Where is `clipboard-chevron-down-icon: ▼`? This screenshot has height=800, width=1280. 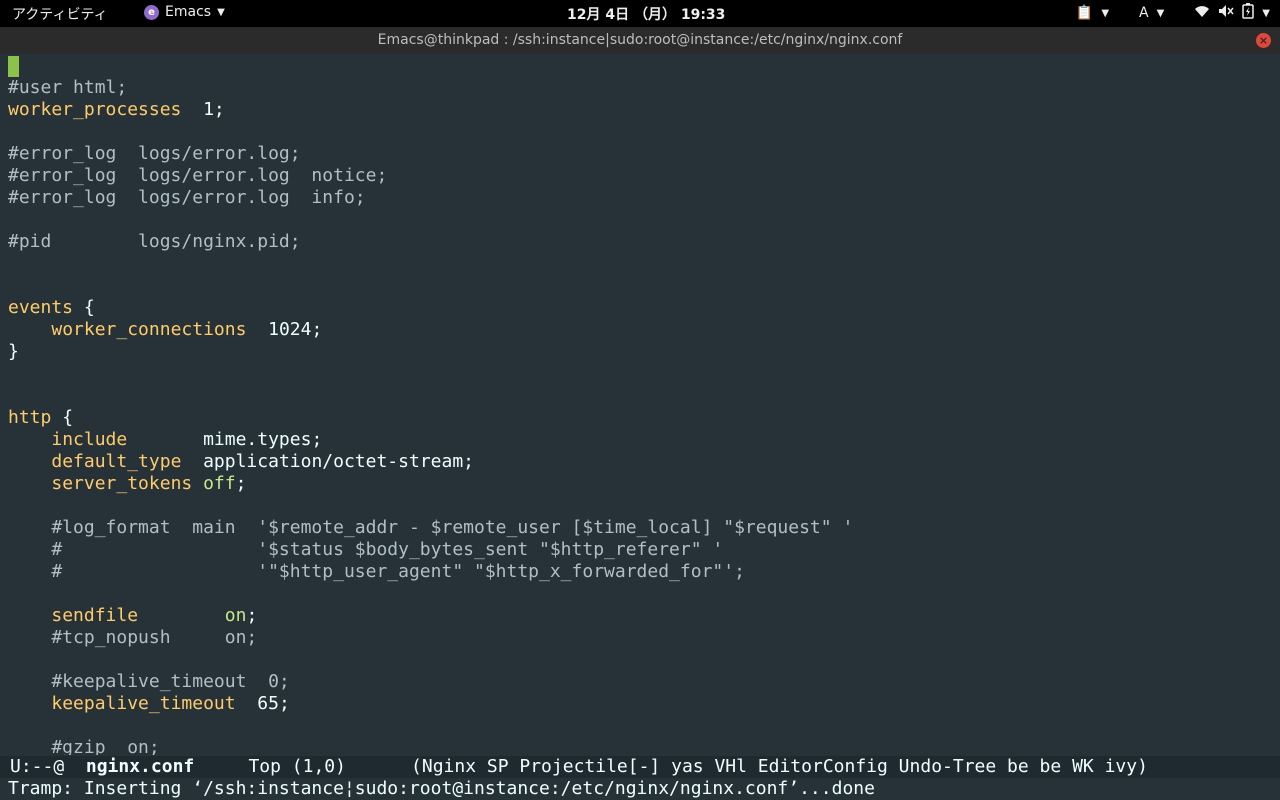 clipboard-chevron-down-icon: ▼ is located at coordinates (1105, 13).